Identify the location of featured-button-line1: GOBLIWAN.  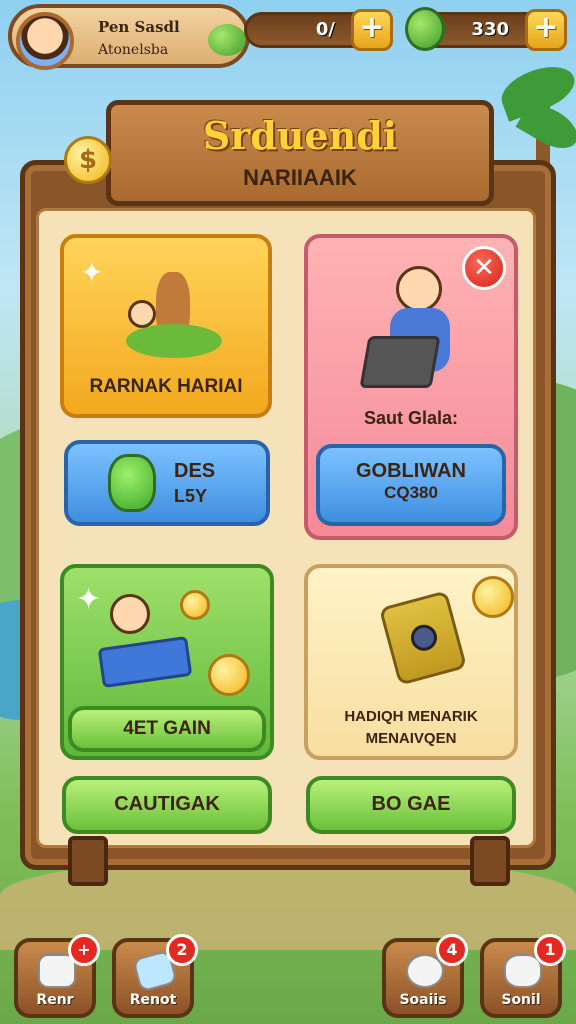
(411, 471).